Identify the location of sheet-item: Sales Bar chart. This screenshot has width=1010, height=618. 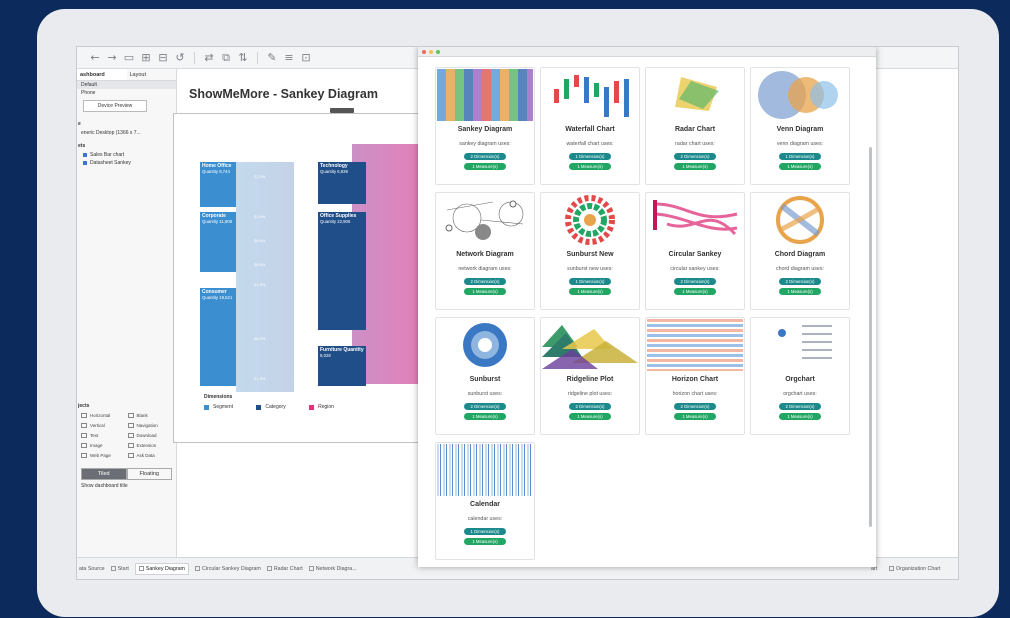
(126, 155).